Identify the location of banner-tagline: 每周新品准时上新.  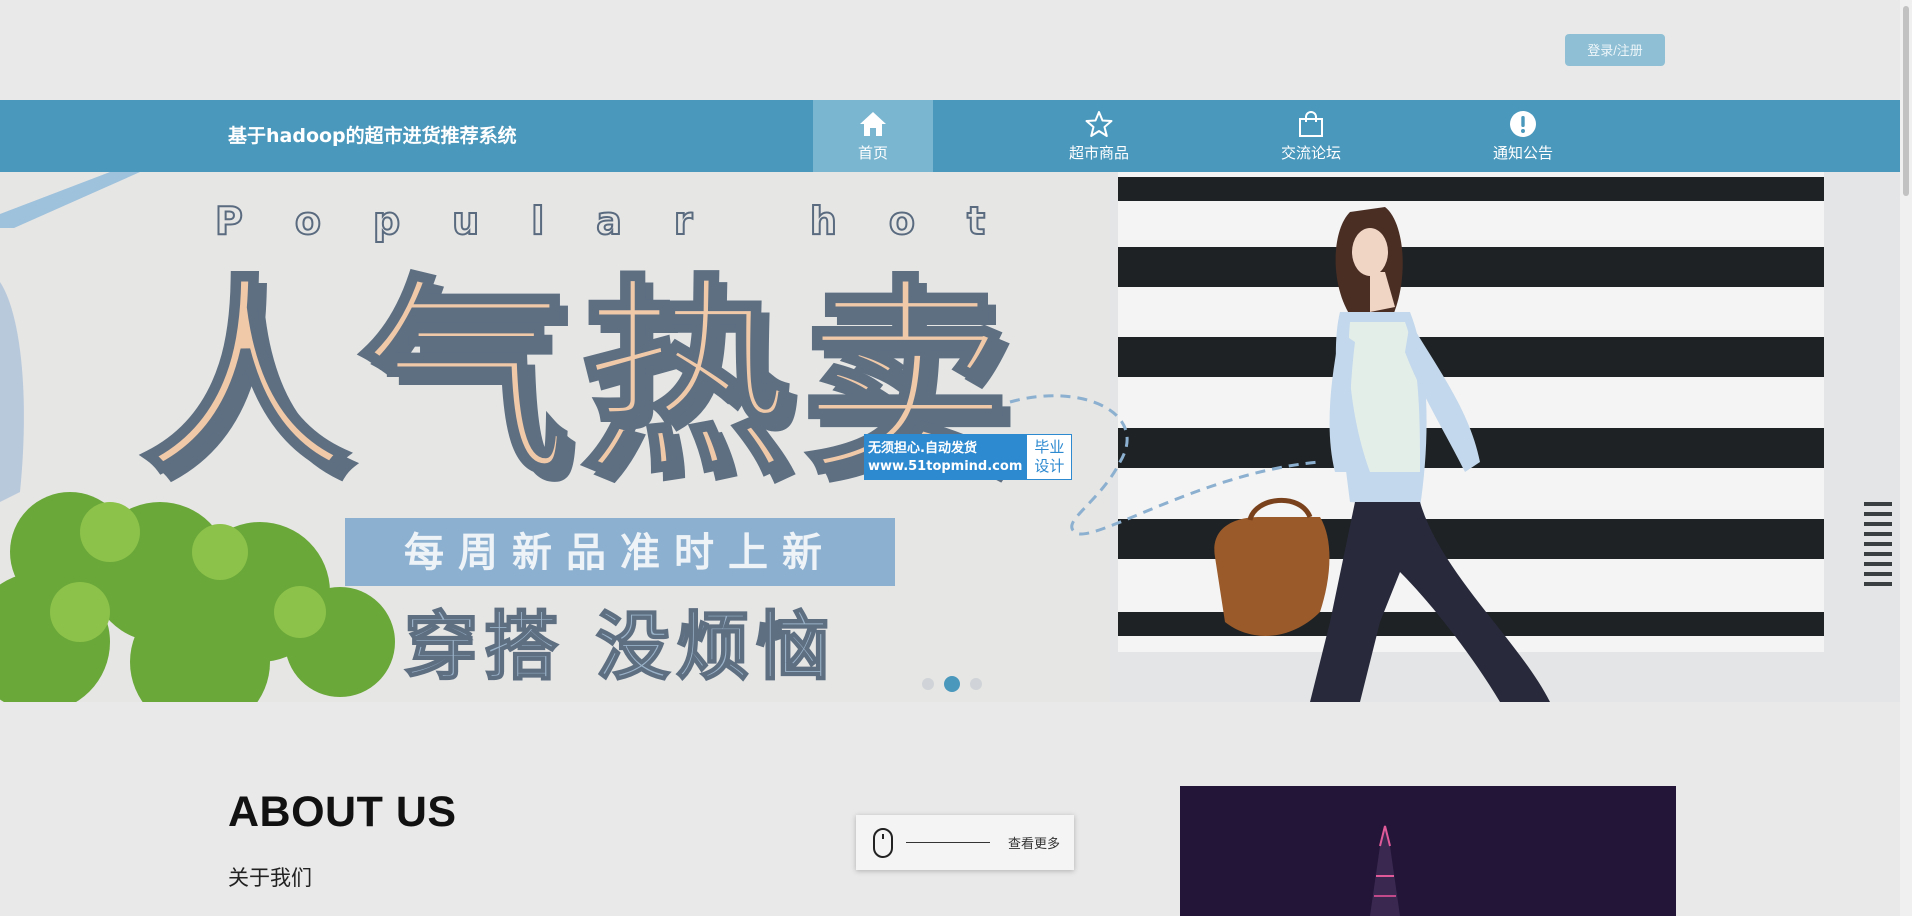
(620, 553).